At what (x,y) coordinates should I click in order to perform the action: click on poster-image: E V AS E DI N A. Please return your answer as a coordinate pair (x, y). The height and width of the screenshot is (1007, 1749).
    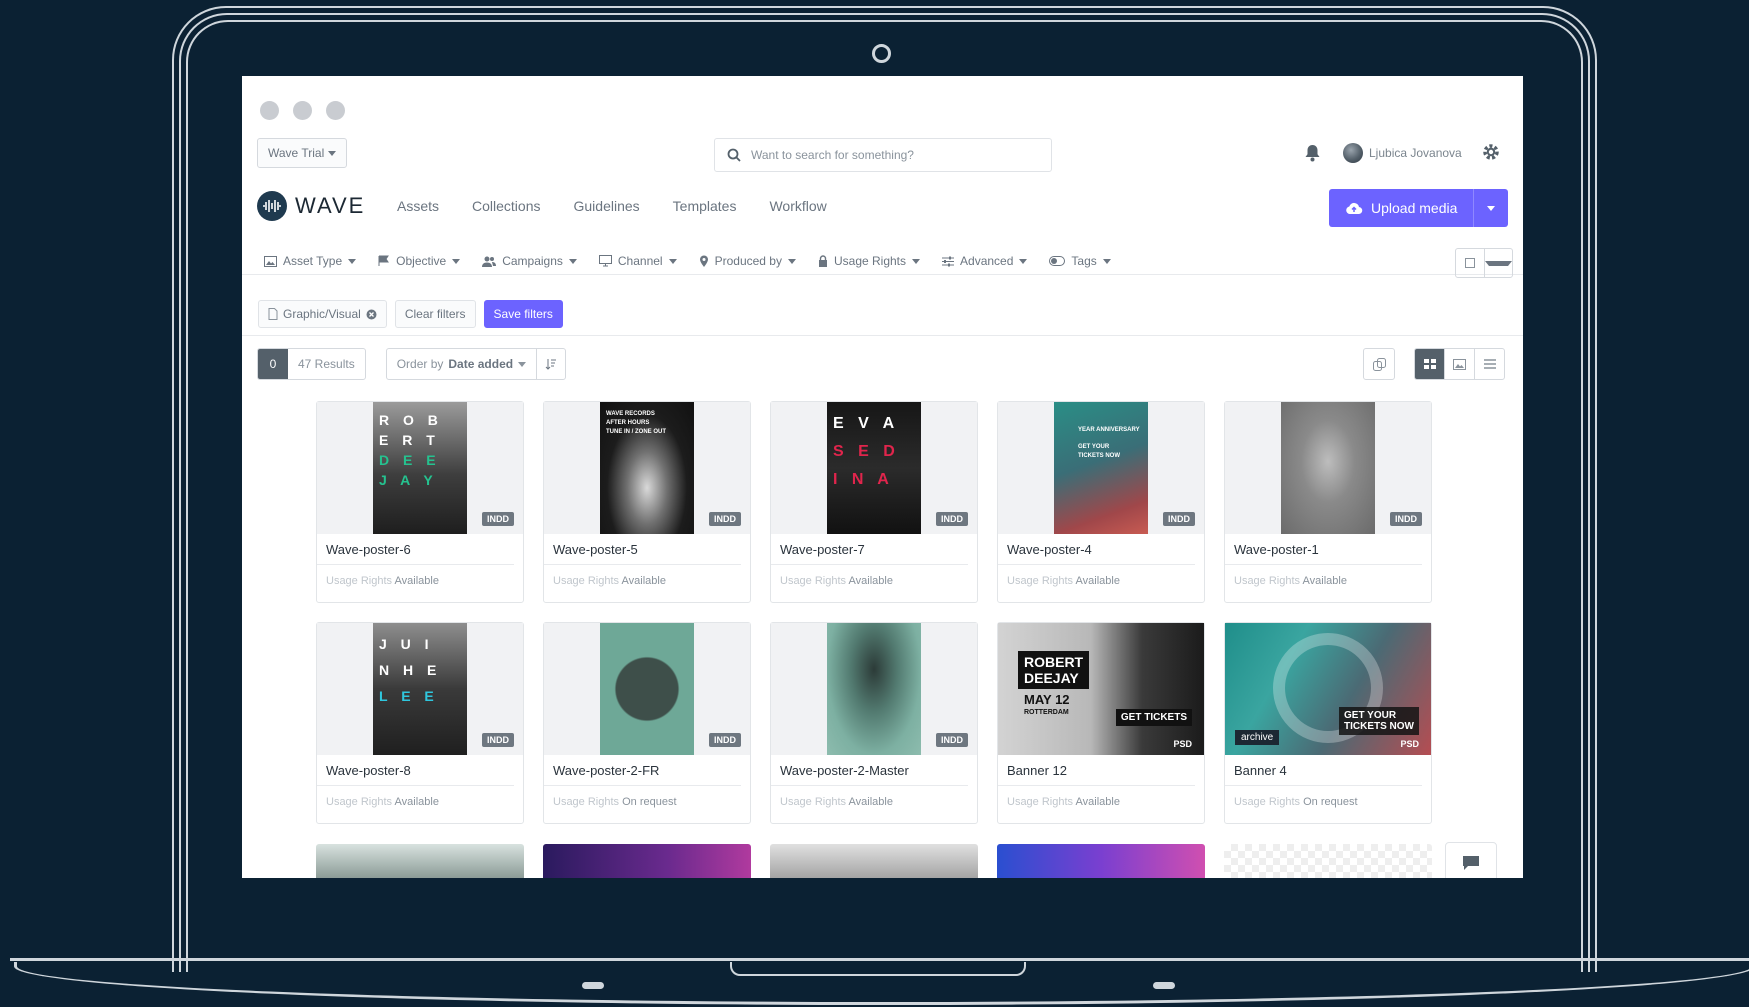
    Looking at the image, I should click on (874, 468).